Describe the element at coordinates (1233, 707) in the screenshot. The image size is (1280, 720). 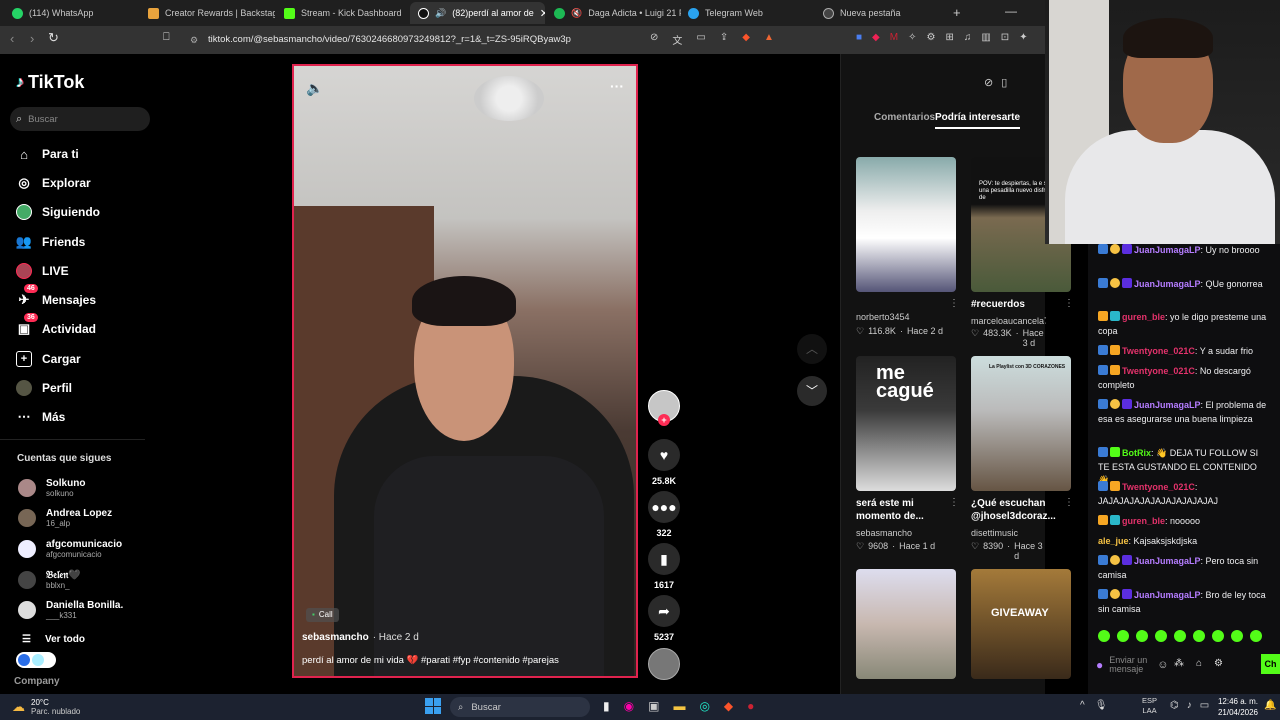
I see `clock: 12:46 a. m. 21/04/2026` at that location.